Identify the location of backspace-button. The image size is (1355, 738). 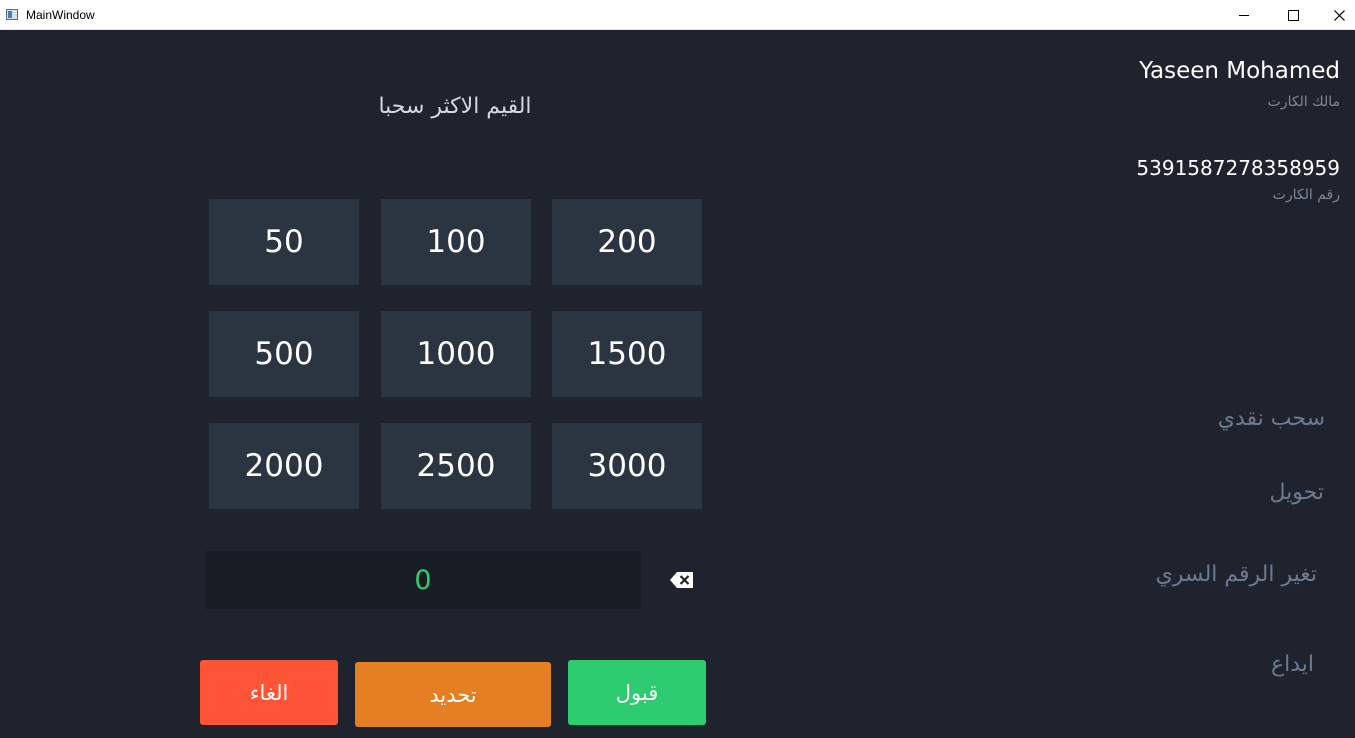
(682, 580).